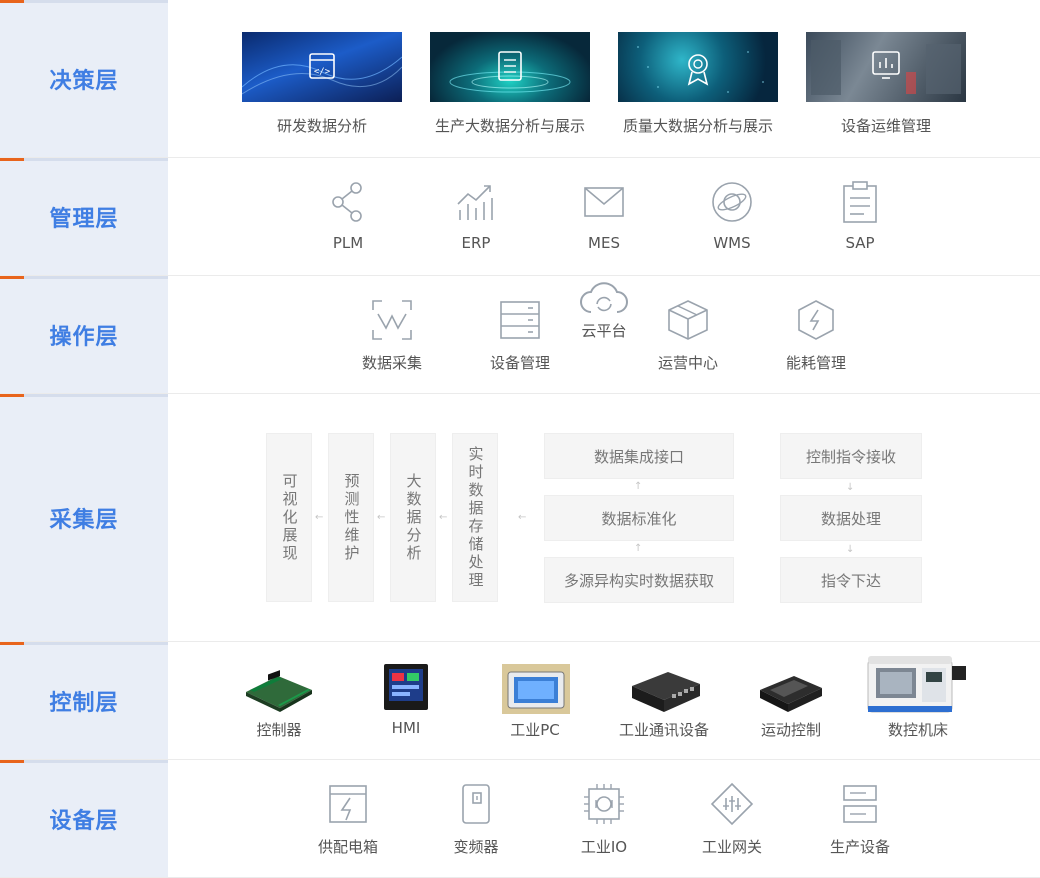 The width and height of the screenshot is (1040, 878). I want to click on operation-layer: 操作层 数据采集 设备管理 云平台 运营中心 能耗管理, so click(520, 335).